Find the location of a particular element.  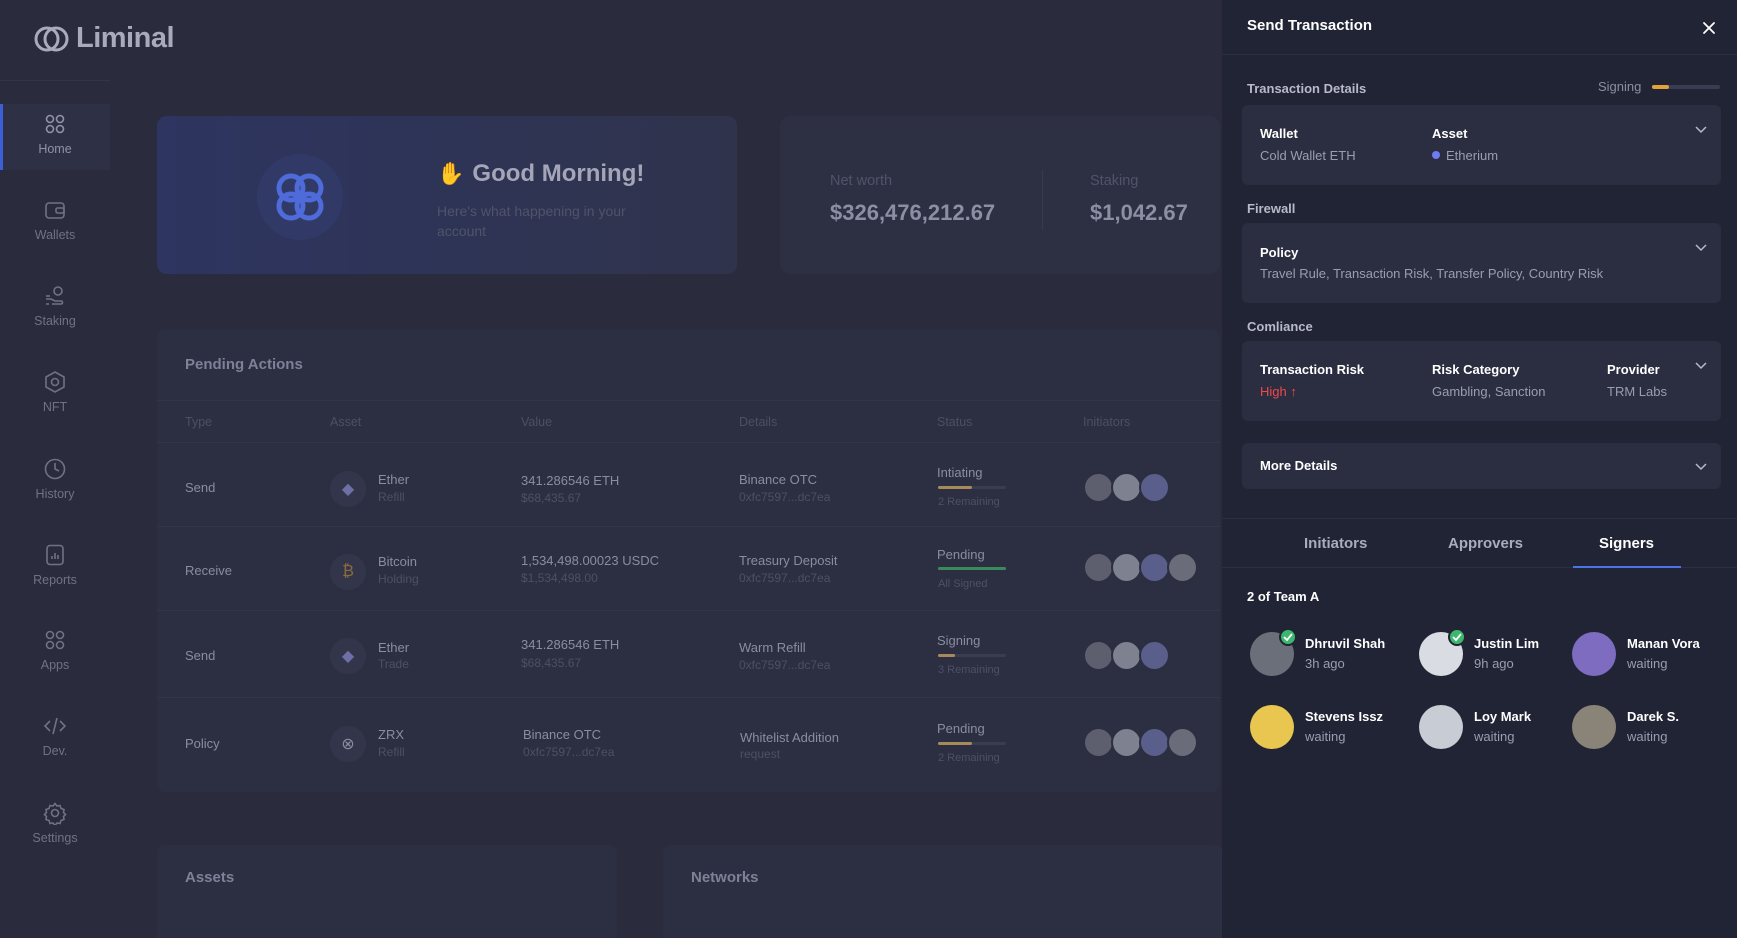

check-icon is located at coordinates (1288, 637).